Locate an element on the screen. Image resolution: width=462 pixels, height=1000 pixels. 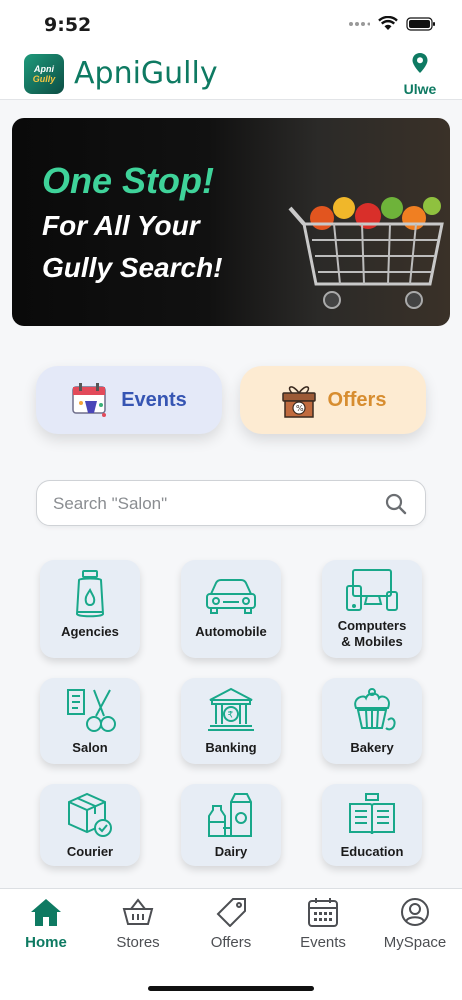
calendar-icon is located at coordinates (323, 912).